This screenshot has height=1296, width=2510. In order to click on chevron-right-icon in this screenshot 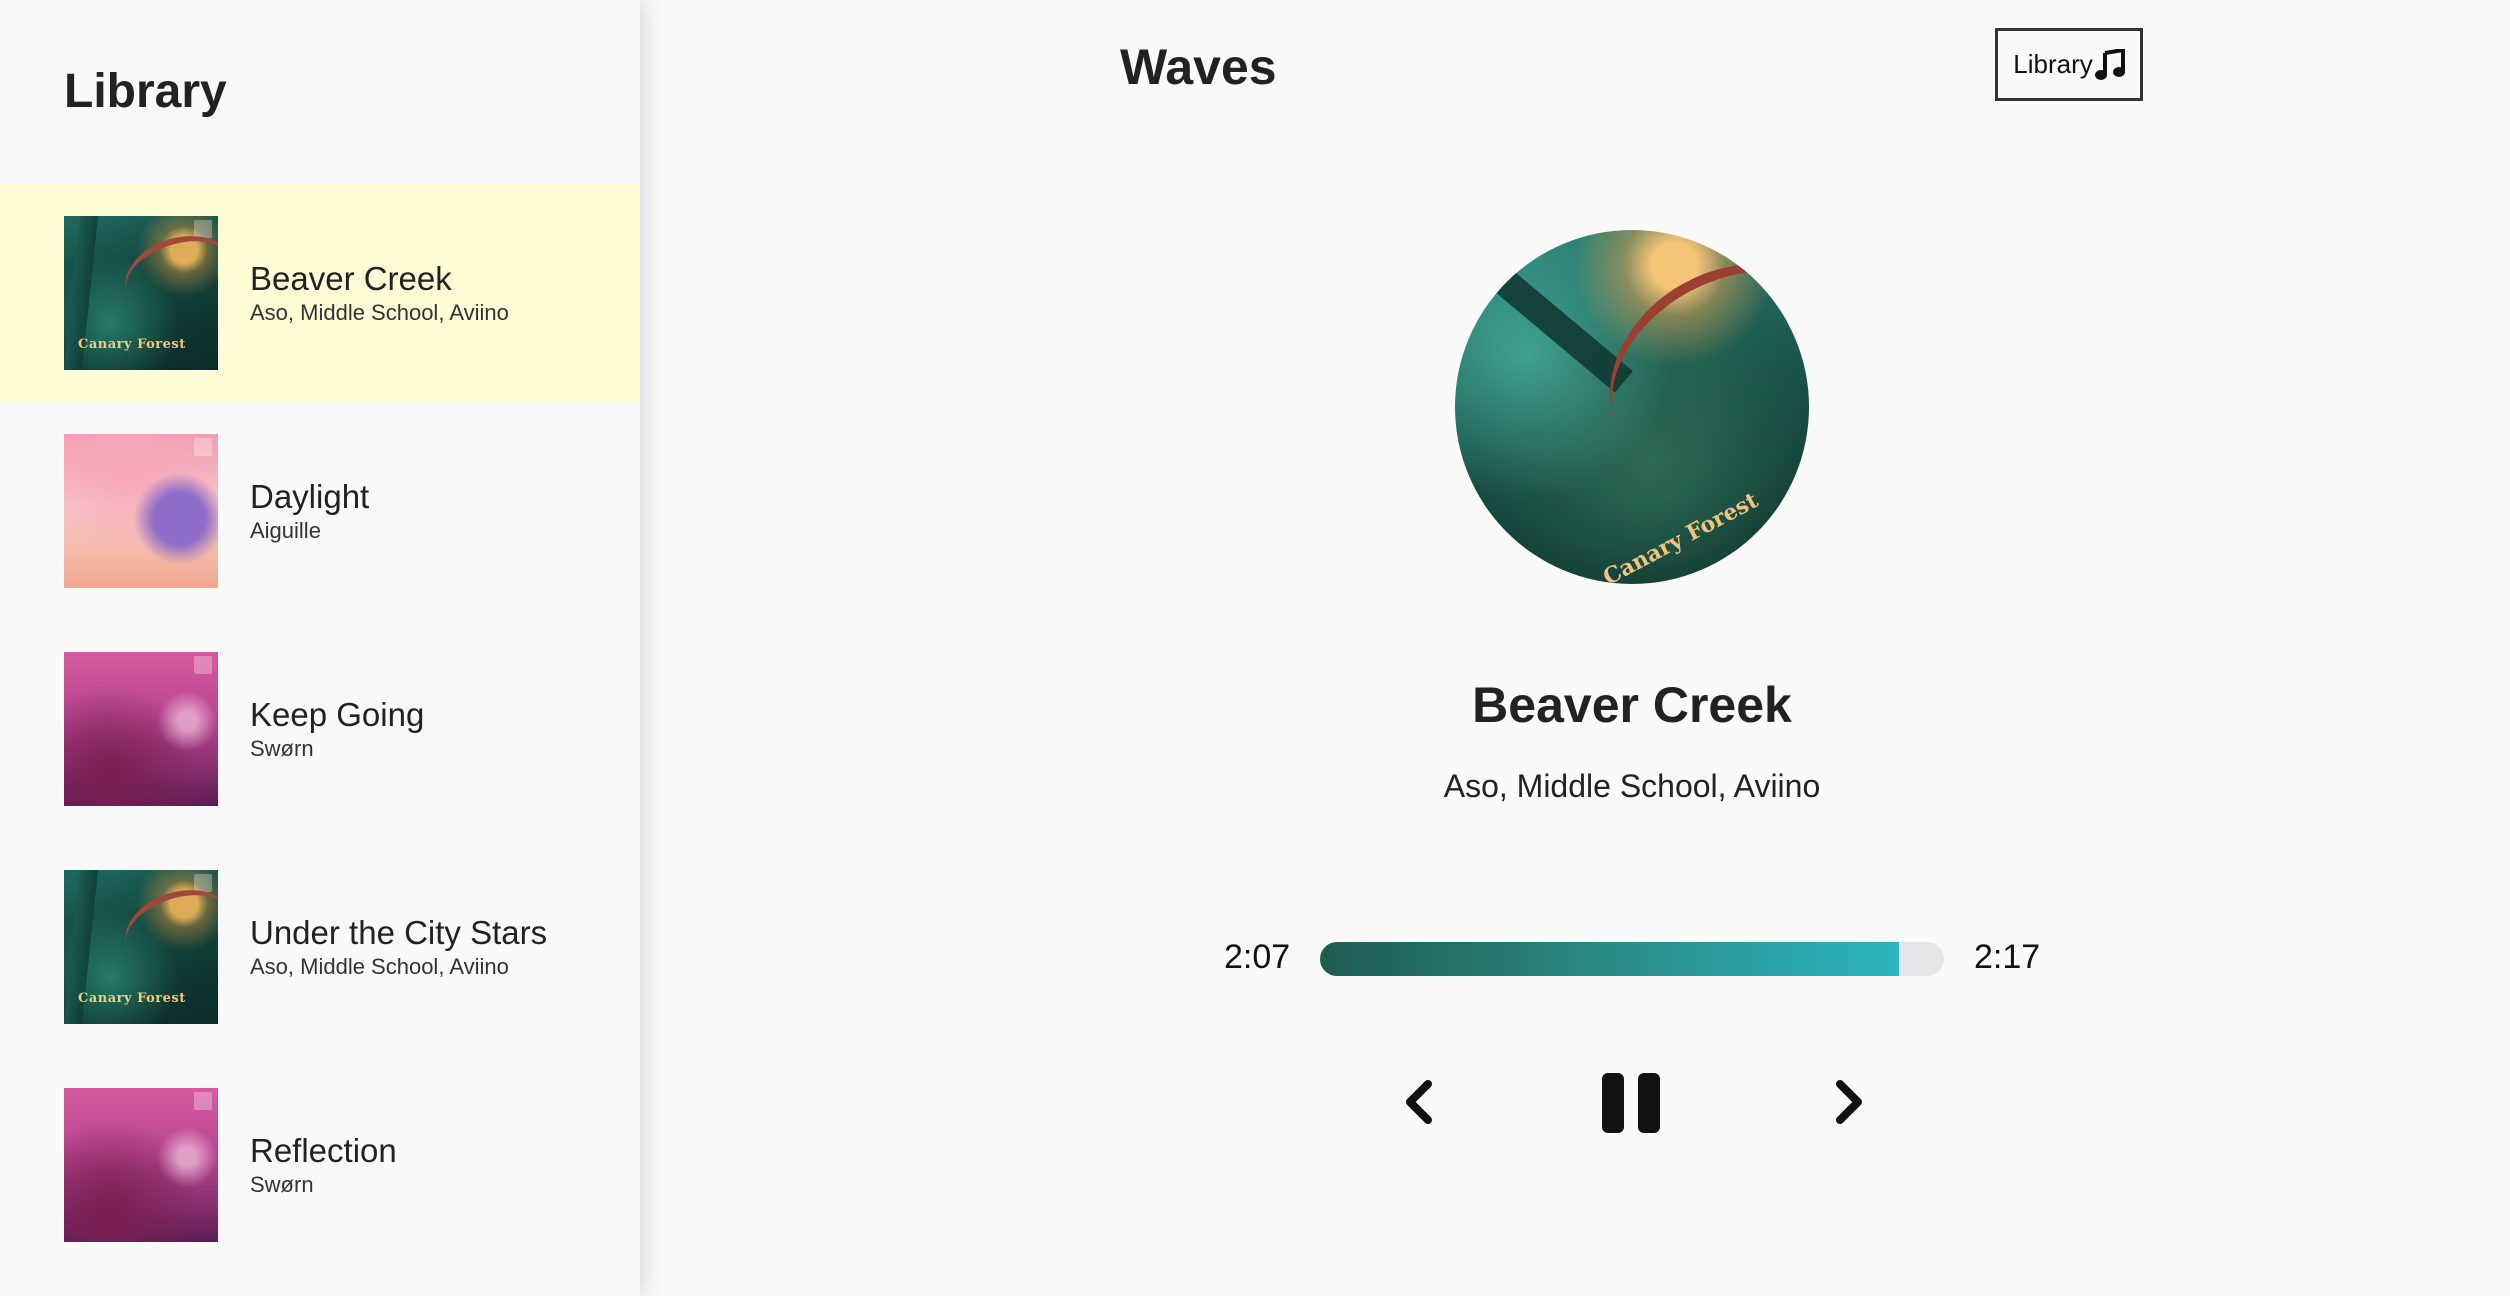, I will do `click(1849, 1102)`.